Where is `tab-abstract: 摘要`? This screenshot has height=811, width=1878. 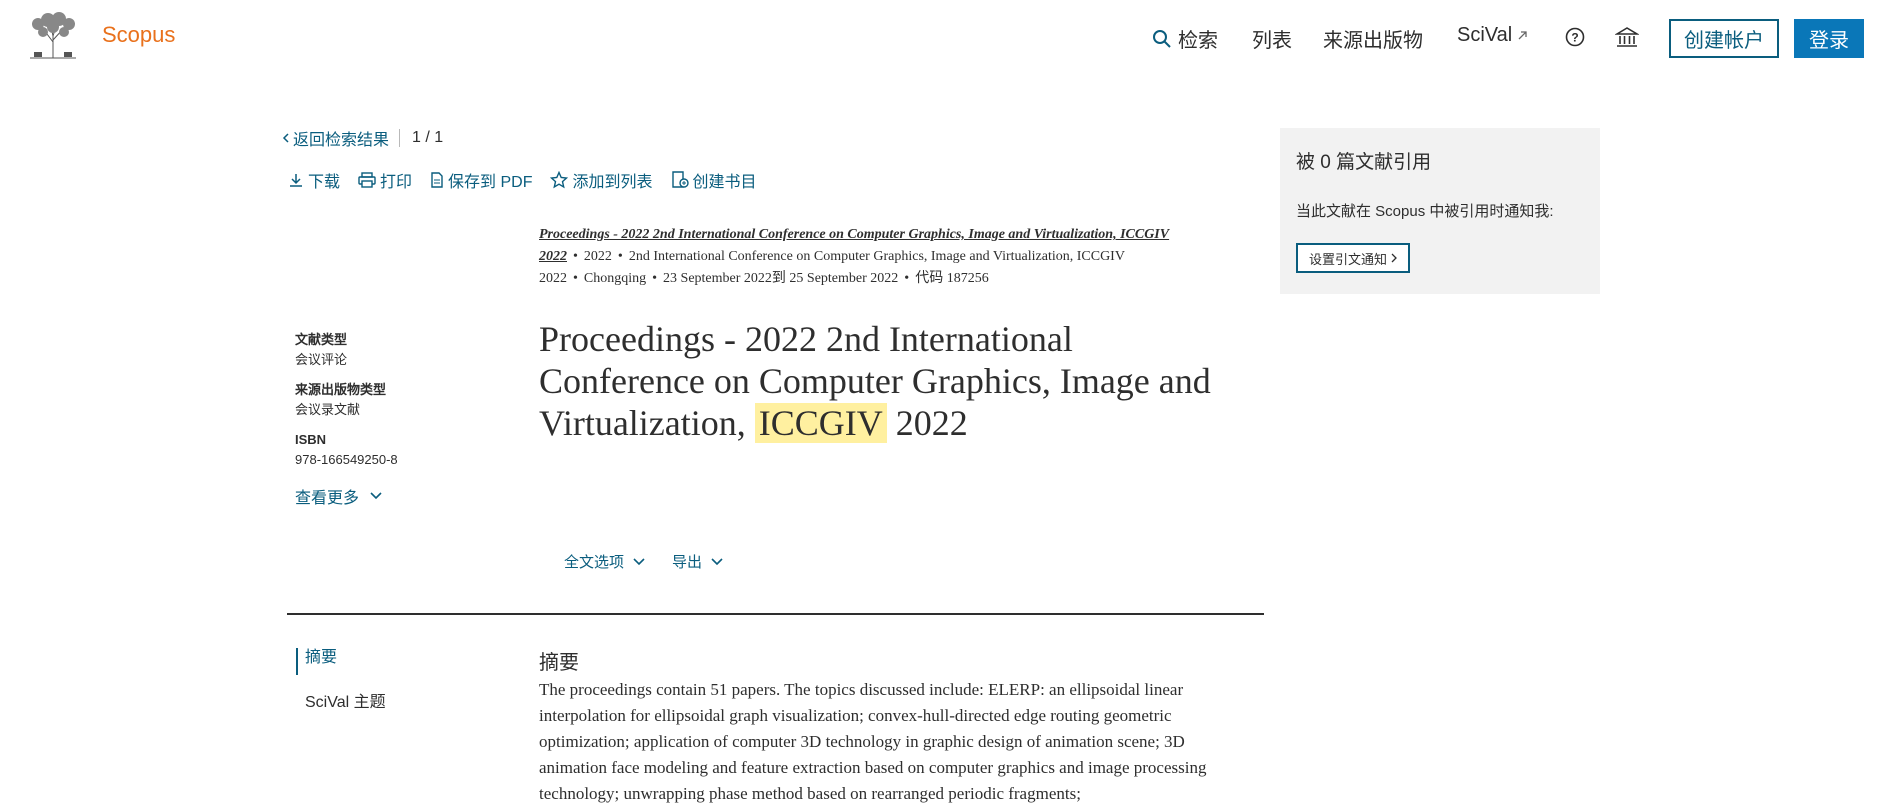 tab-abstract: 摘要 is located at coordinates (316, 661).